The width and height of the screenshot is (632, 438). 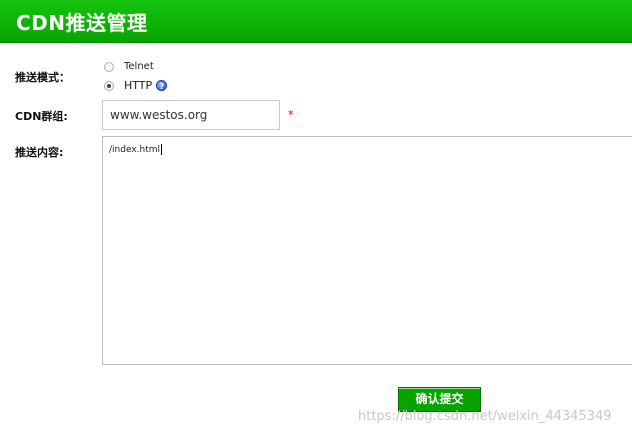 I want to click on push-mode-label: 推送模式：, so click(x=42, y=77).